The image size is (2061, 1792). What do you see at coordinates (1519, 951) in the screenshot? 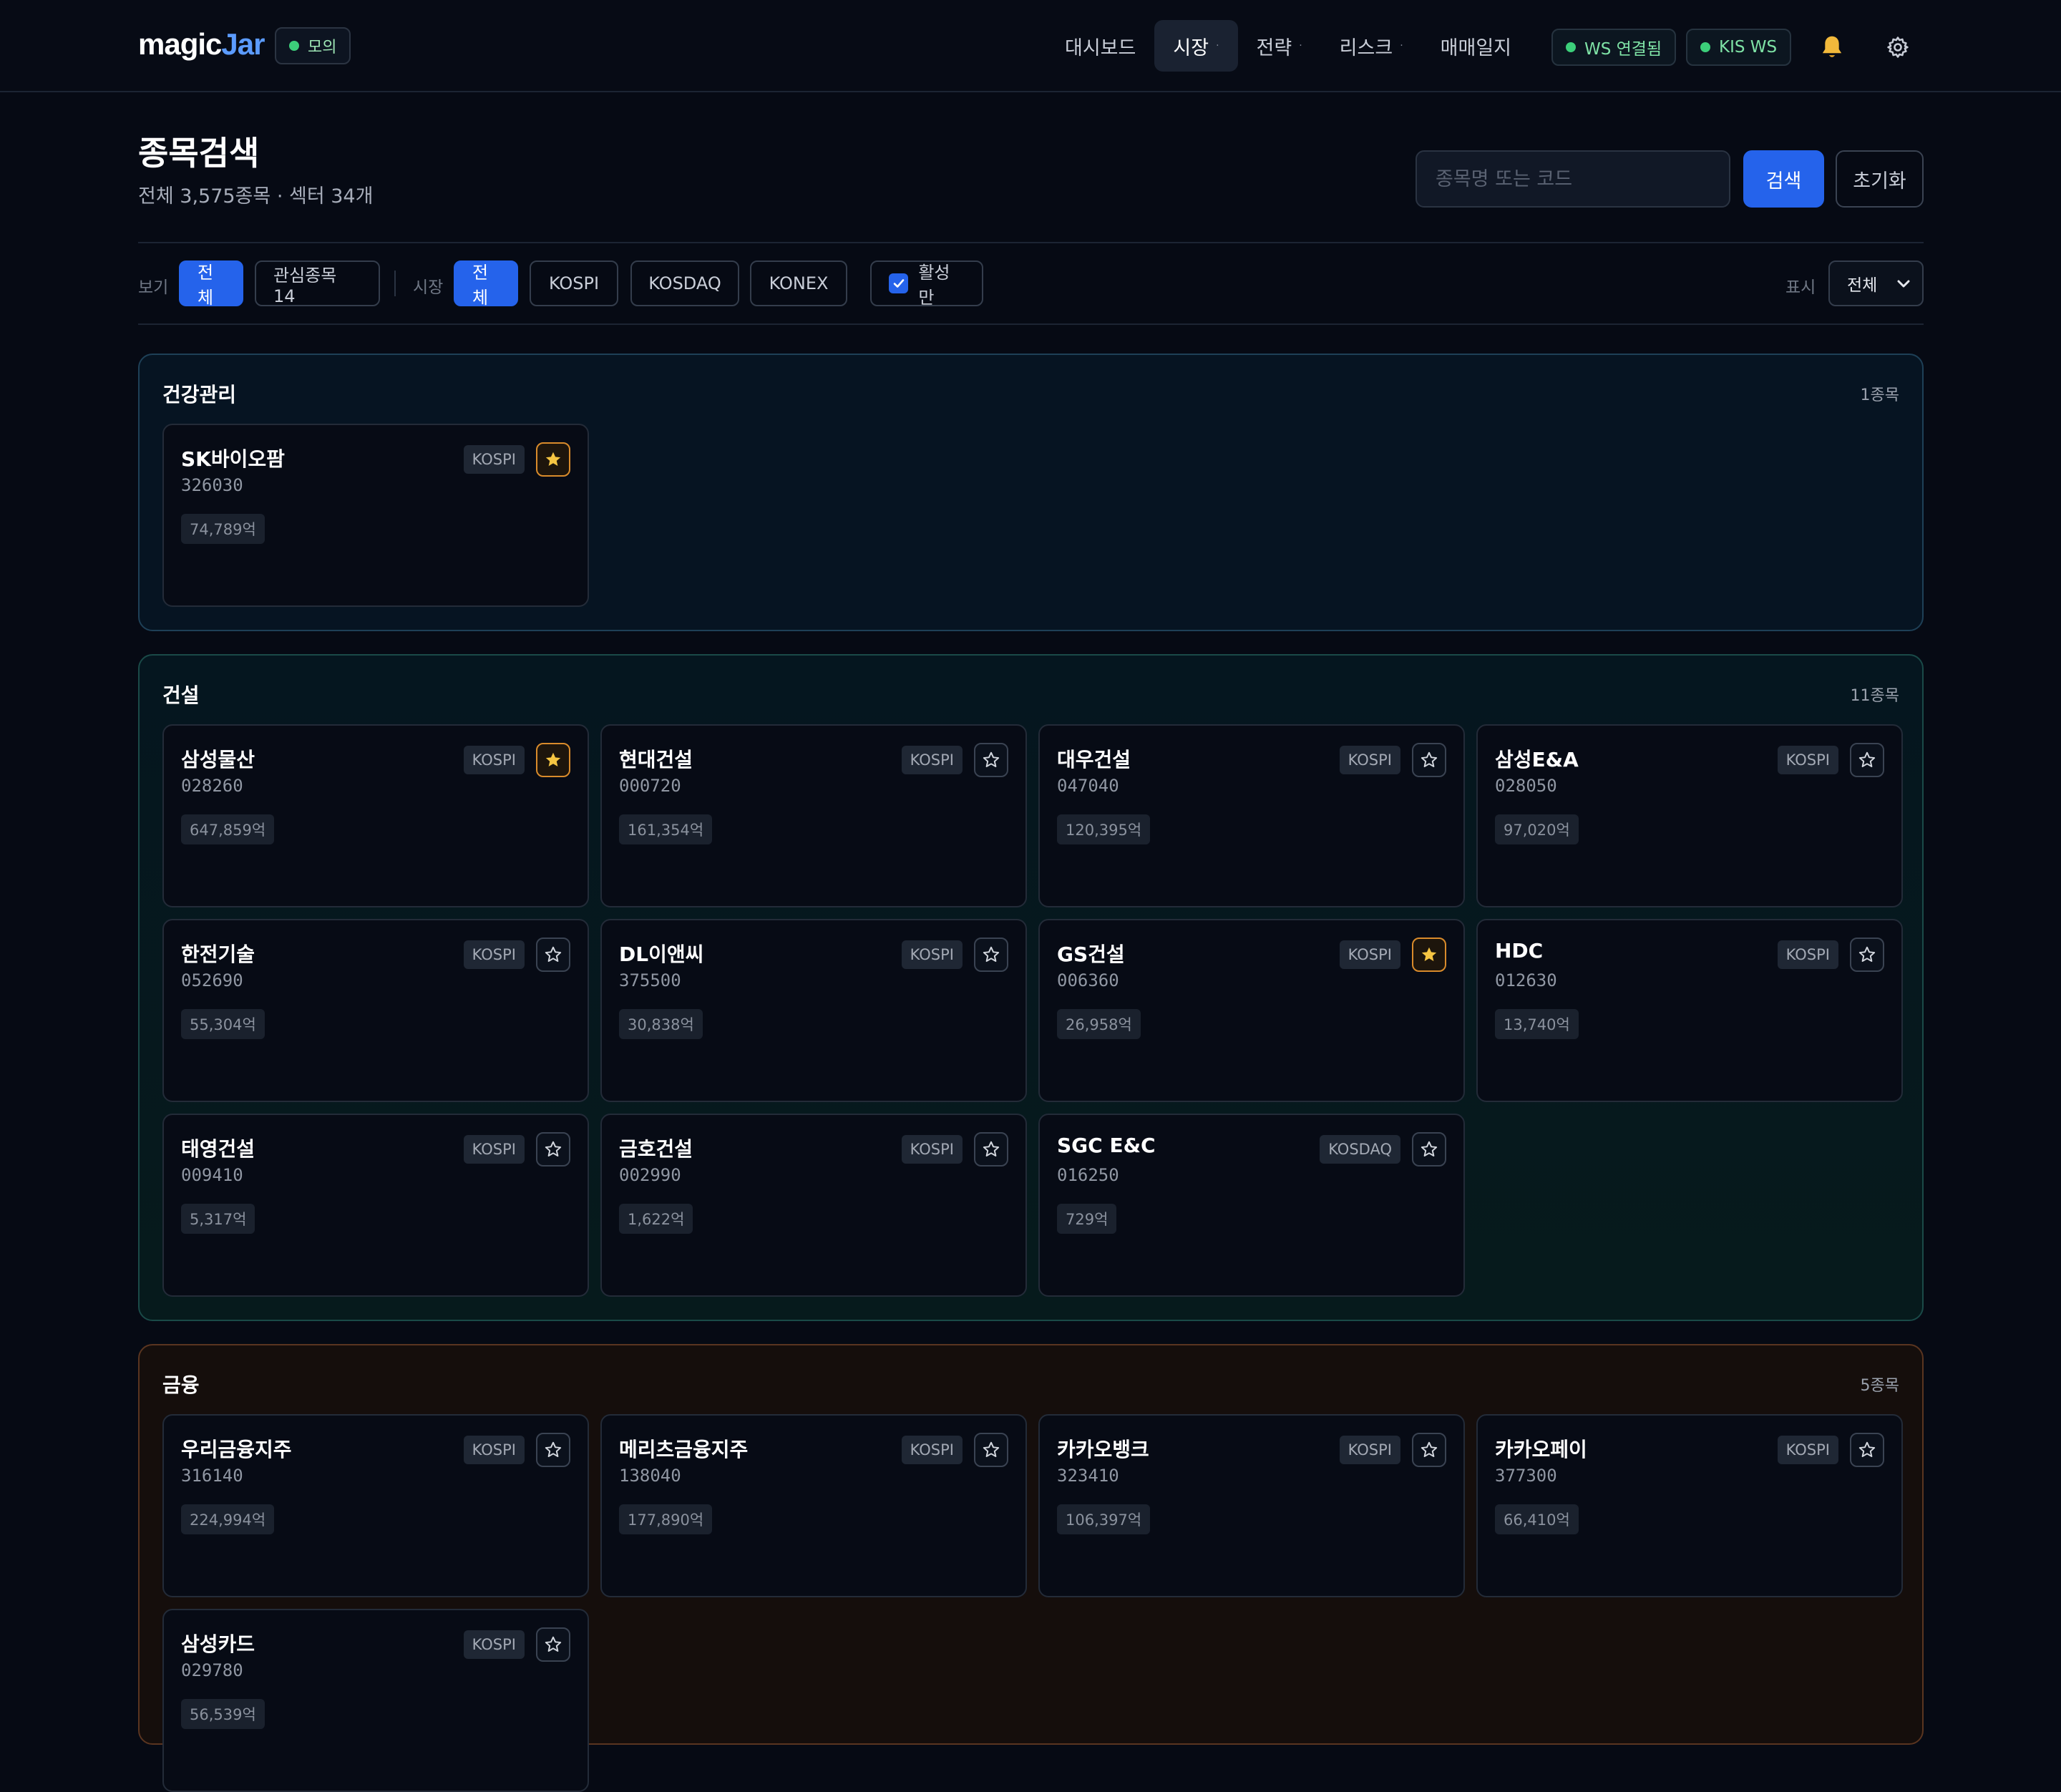
I see `stock-name: HDC` at bounding box center [1519, 951].